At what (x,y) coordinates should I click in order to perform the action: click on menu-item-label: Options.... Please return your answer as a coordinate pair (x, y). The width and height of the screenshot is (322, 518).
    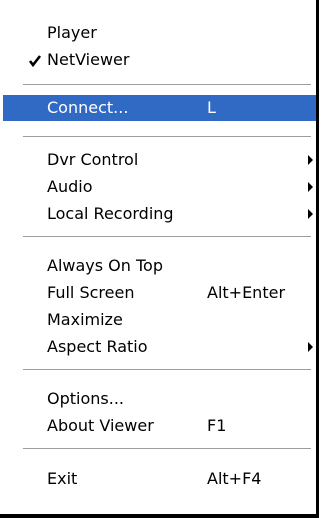
    Looking at the image, I should click on (85, 398).